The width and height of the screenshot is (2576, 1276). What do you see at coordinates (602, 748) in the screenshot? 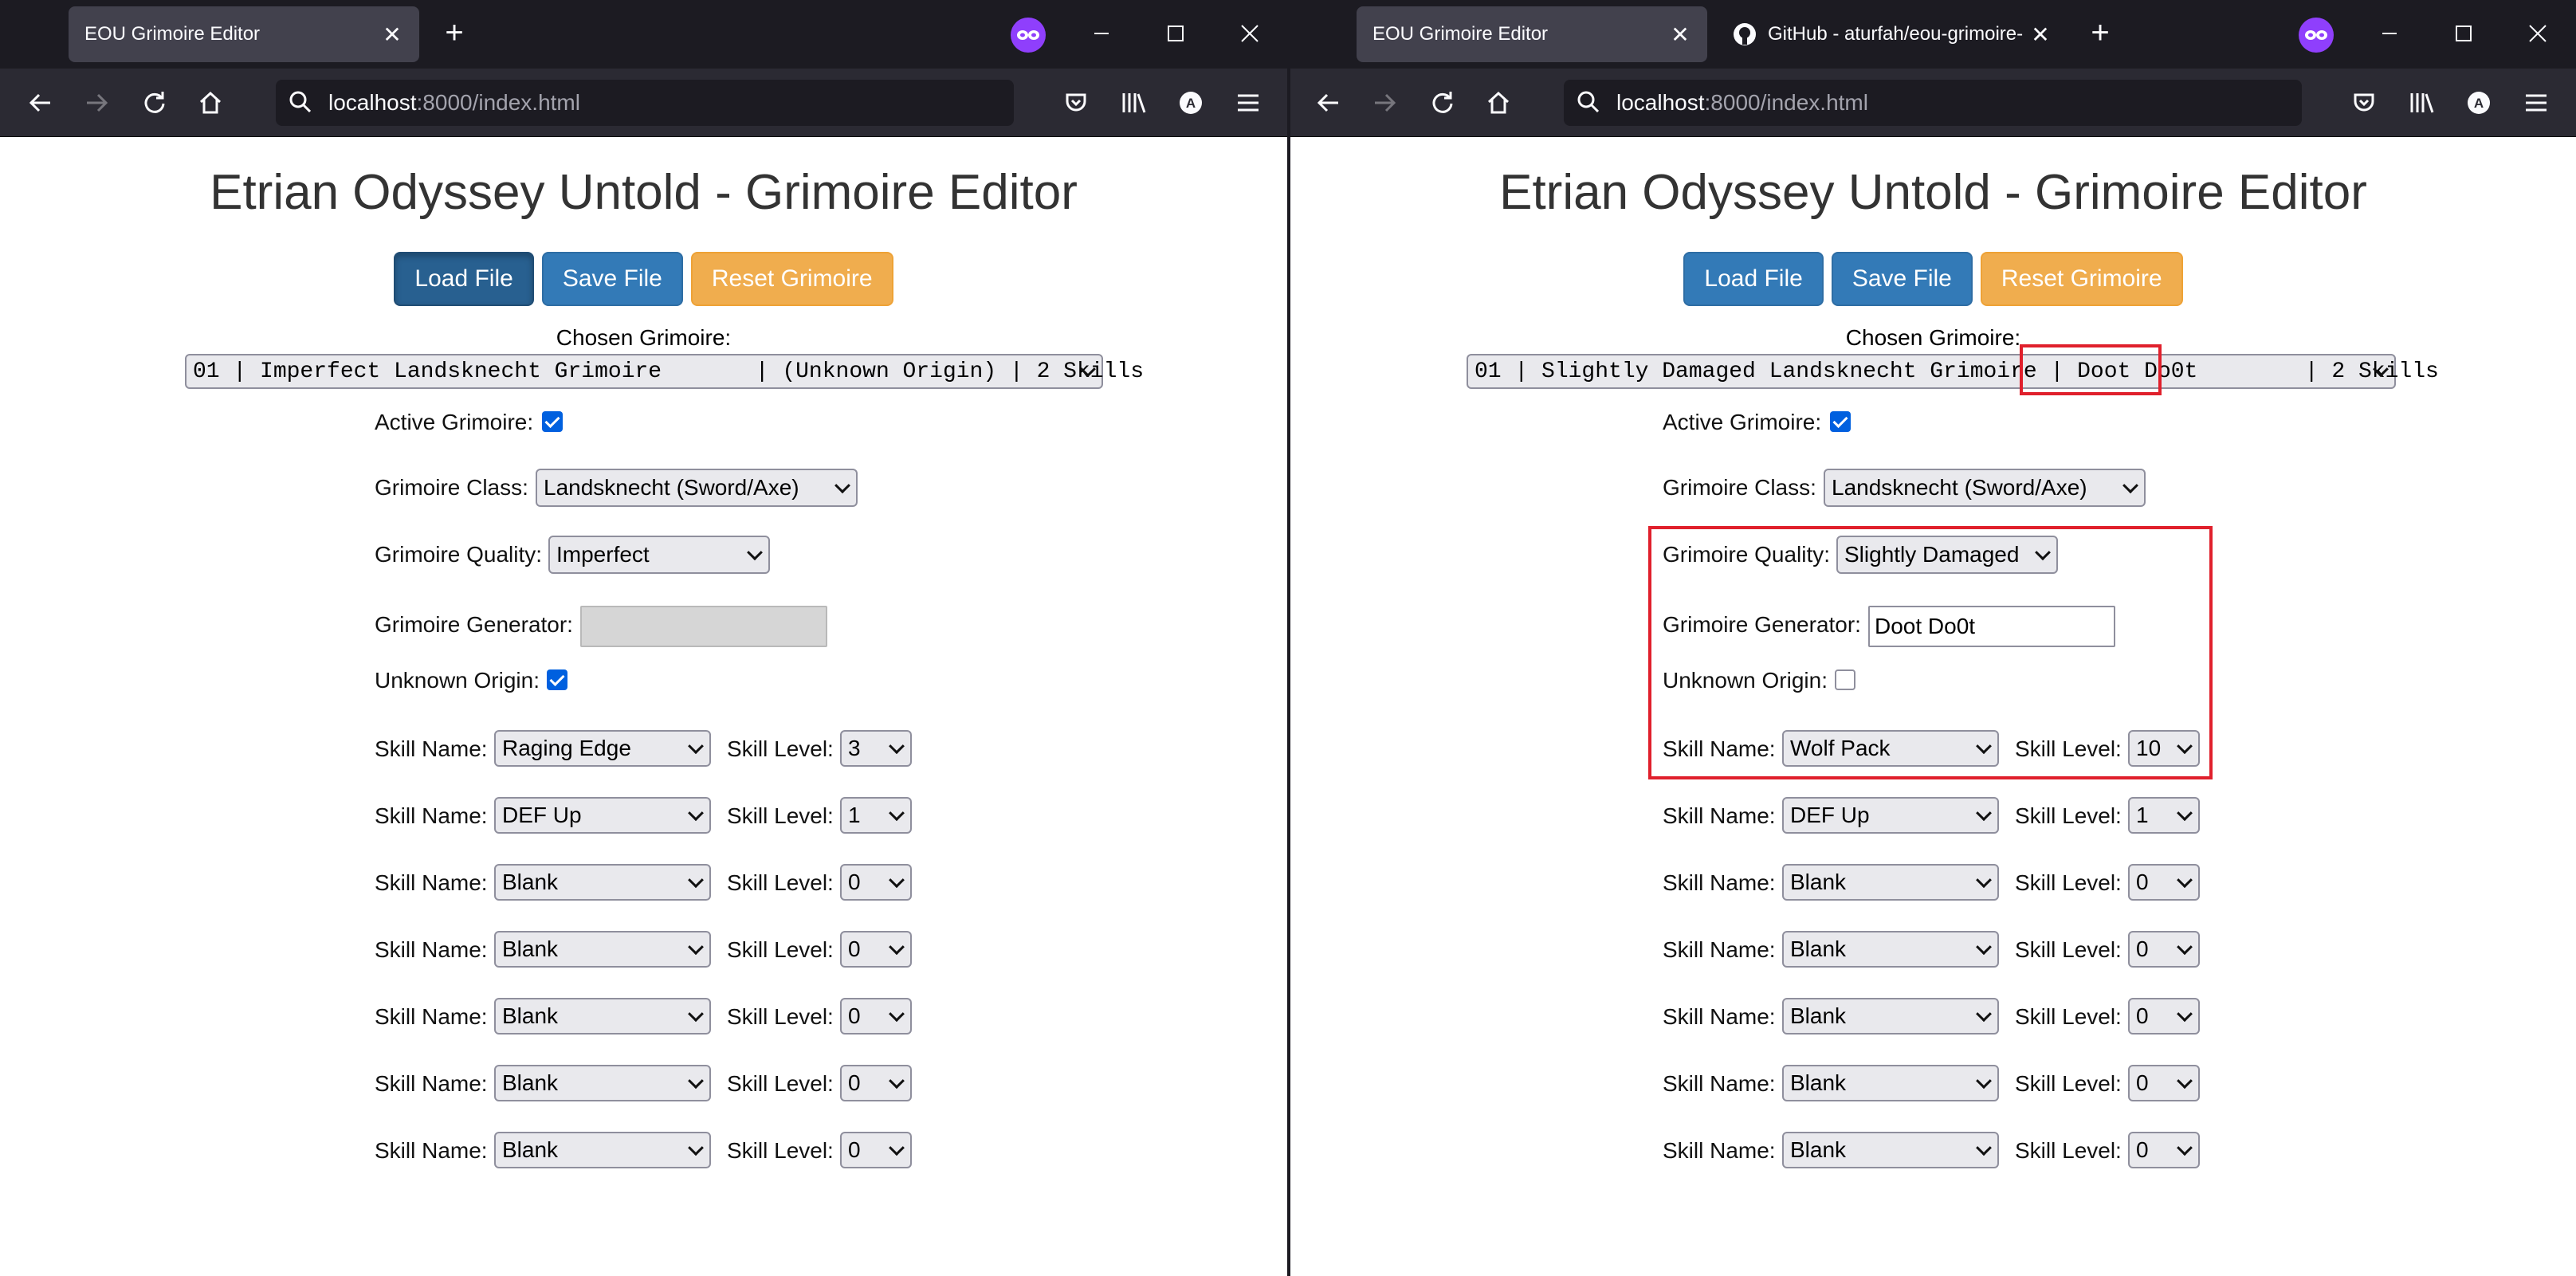
I see `skill-name-select: Raging Edge` at bounding box center [602, 748].